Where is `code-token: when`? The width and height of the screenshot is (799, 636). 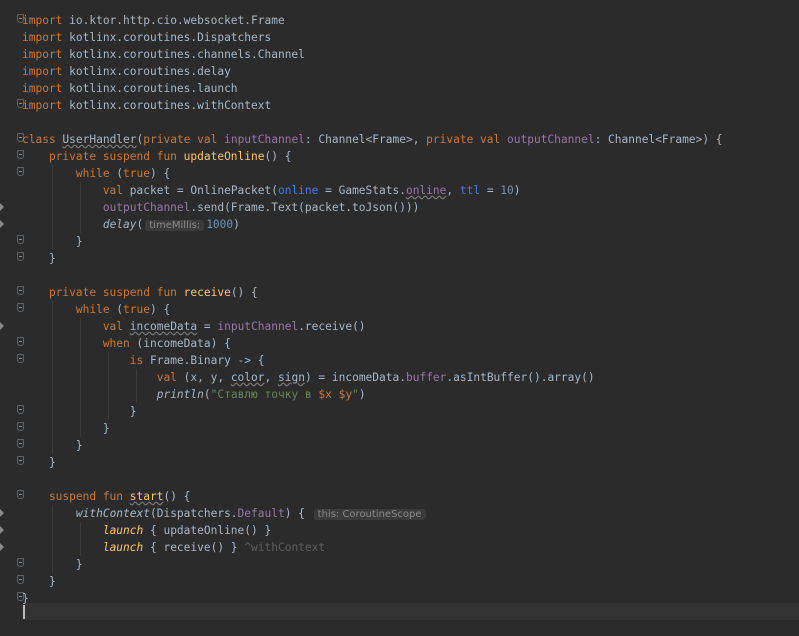
code-token: when is located at coordinates (79, 343).